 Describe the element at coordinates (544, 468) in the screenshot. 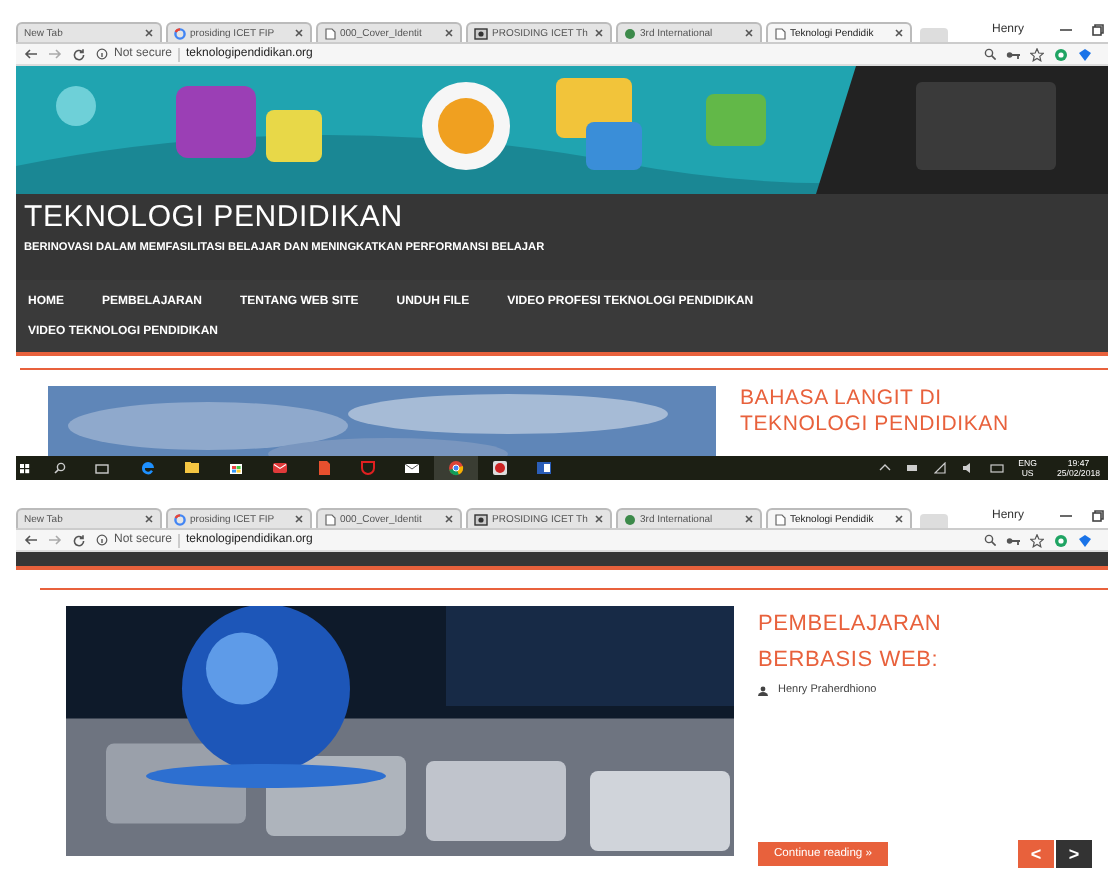

I see `word-icon` at that location.